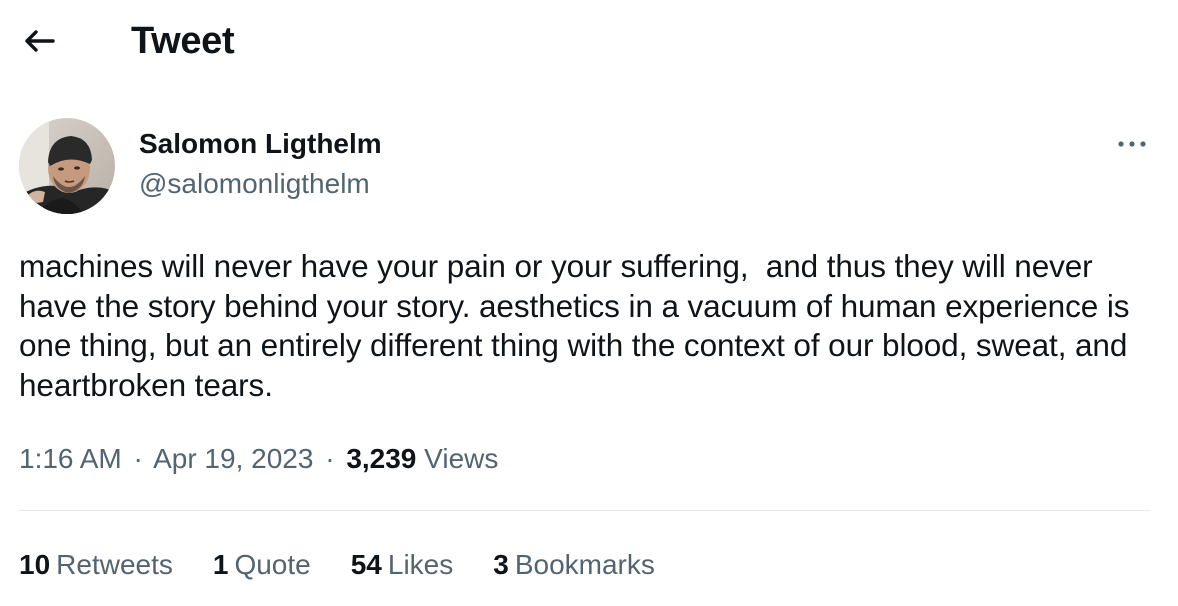 This screenshot has width=1178, height=606. Describe the element at coordinates (272, 564) in the screenshot. I see `quotes-label: Quote` at that location.